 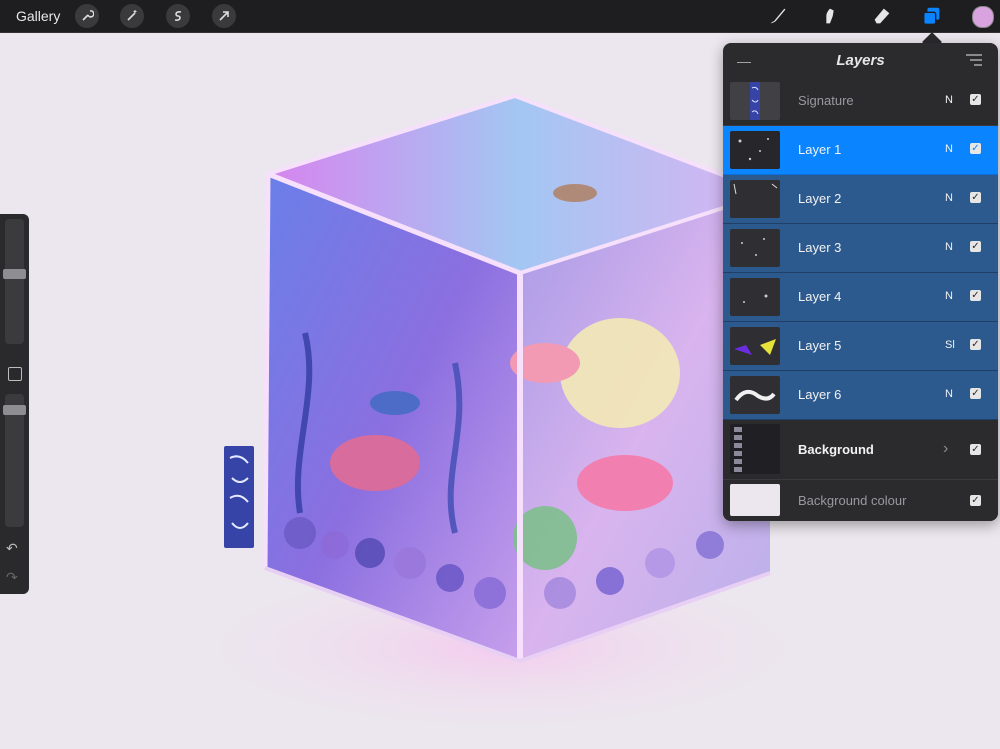 I want to click on opacity-knob, so click(x=14, y=410).